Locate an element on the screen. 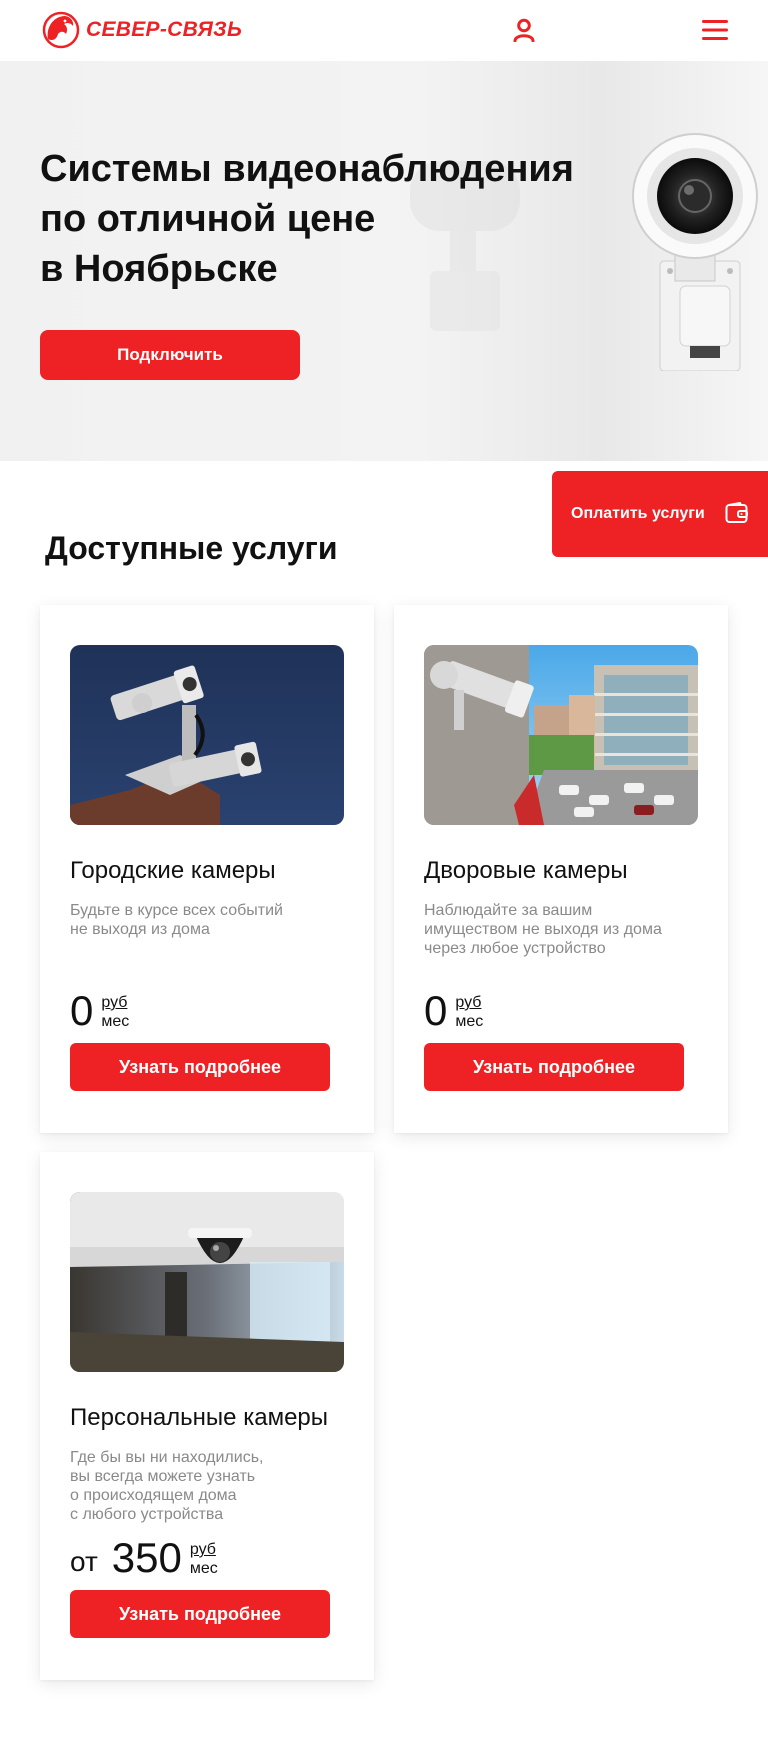 The width and height of the screenshot is (768, 1743). menu-button is located at coordinates (715, 30).